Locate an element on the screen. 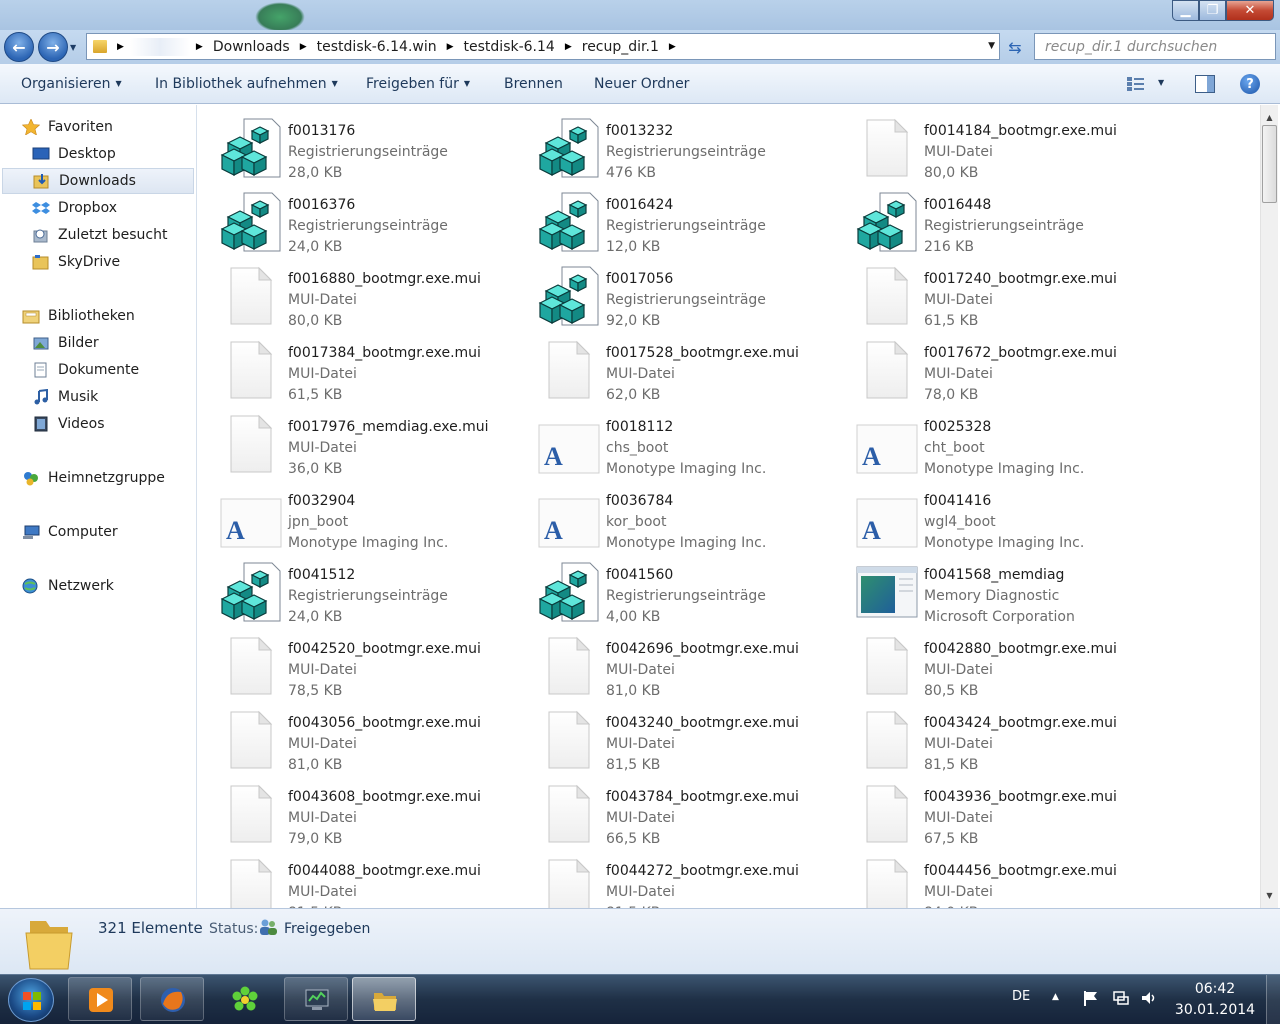 The height and width of the screenshot is (1024, 1280). burn-button: Brennen is located at coordinates (533, 84).